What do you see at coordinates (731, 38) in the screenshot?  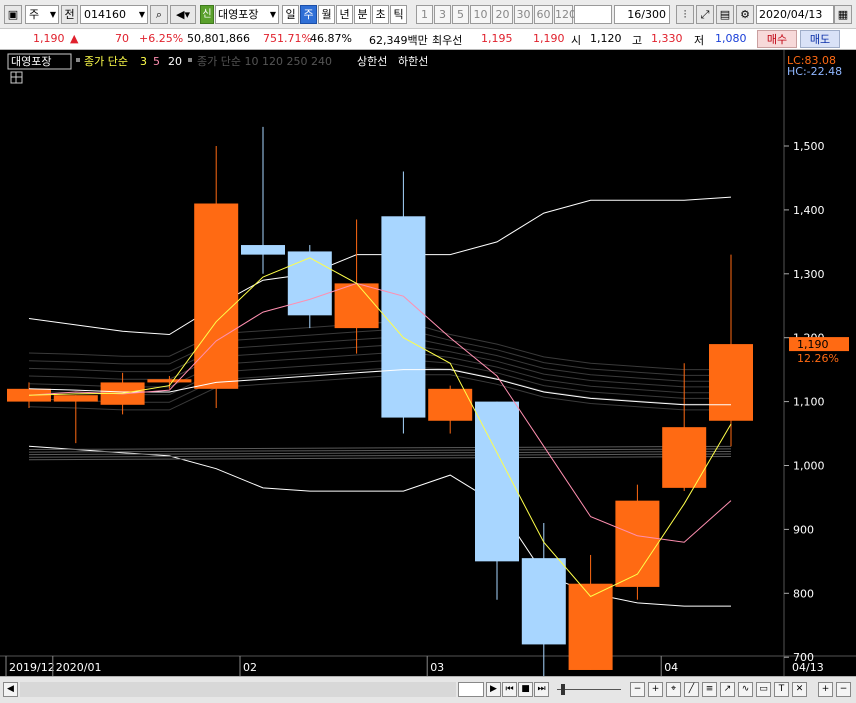 I see `low-price: 1,080` at bounding box center [731, 38].